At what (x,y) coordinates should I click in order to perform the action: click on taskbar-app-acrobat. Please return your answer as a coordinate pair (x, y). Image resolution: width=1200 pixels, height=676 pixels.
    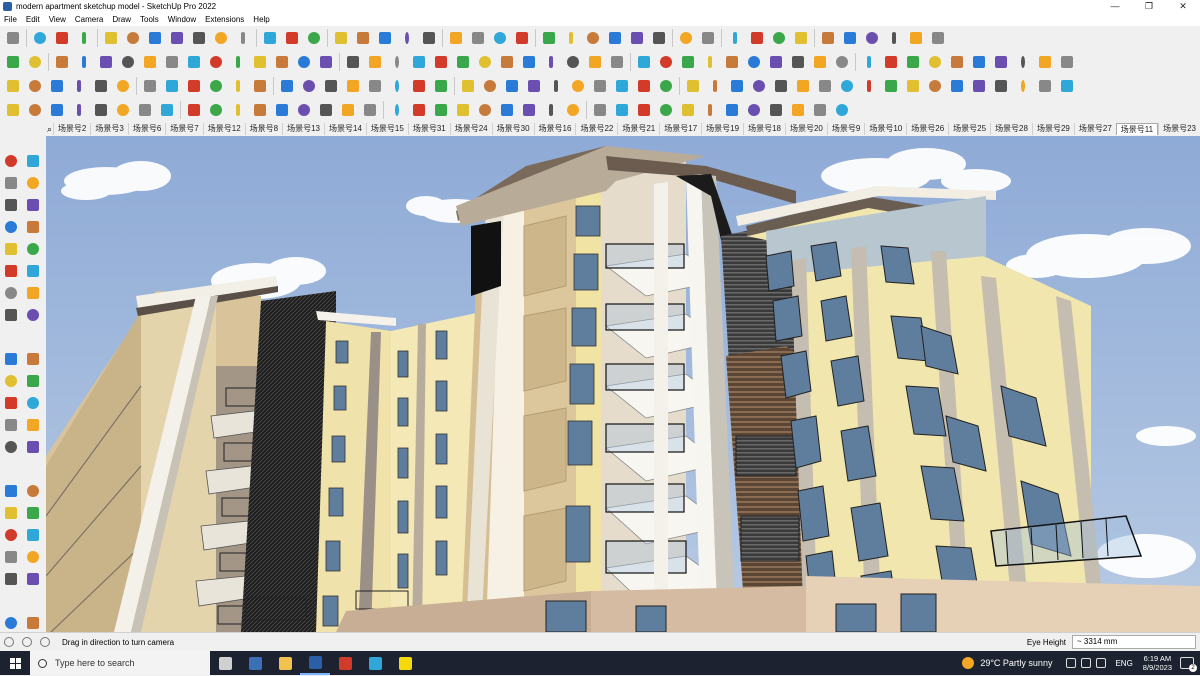
    Looking at the image, I should click on (345, 663).